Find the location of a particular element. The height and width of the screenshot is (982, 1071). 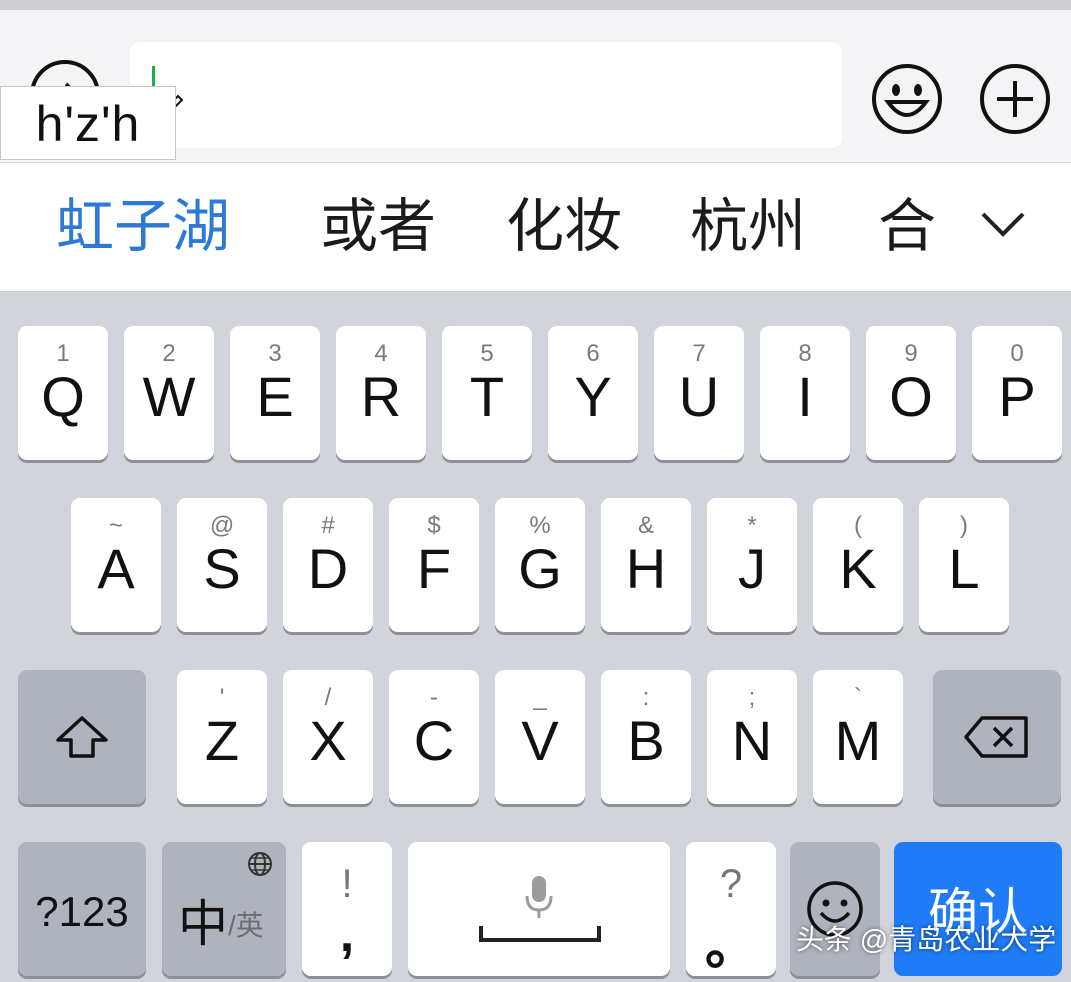

space-key is located at coordinates (539, 909).